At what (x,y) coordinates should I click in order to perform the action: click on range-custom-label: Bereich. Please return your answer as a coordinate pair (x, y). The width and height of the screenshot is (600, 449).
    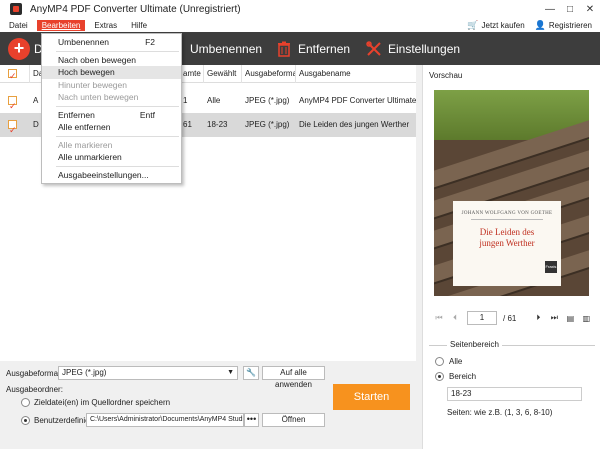
    Looking at the image, I should click on (462, 376).